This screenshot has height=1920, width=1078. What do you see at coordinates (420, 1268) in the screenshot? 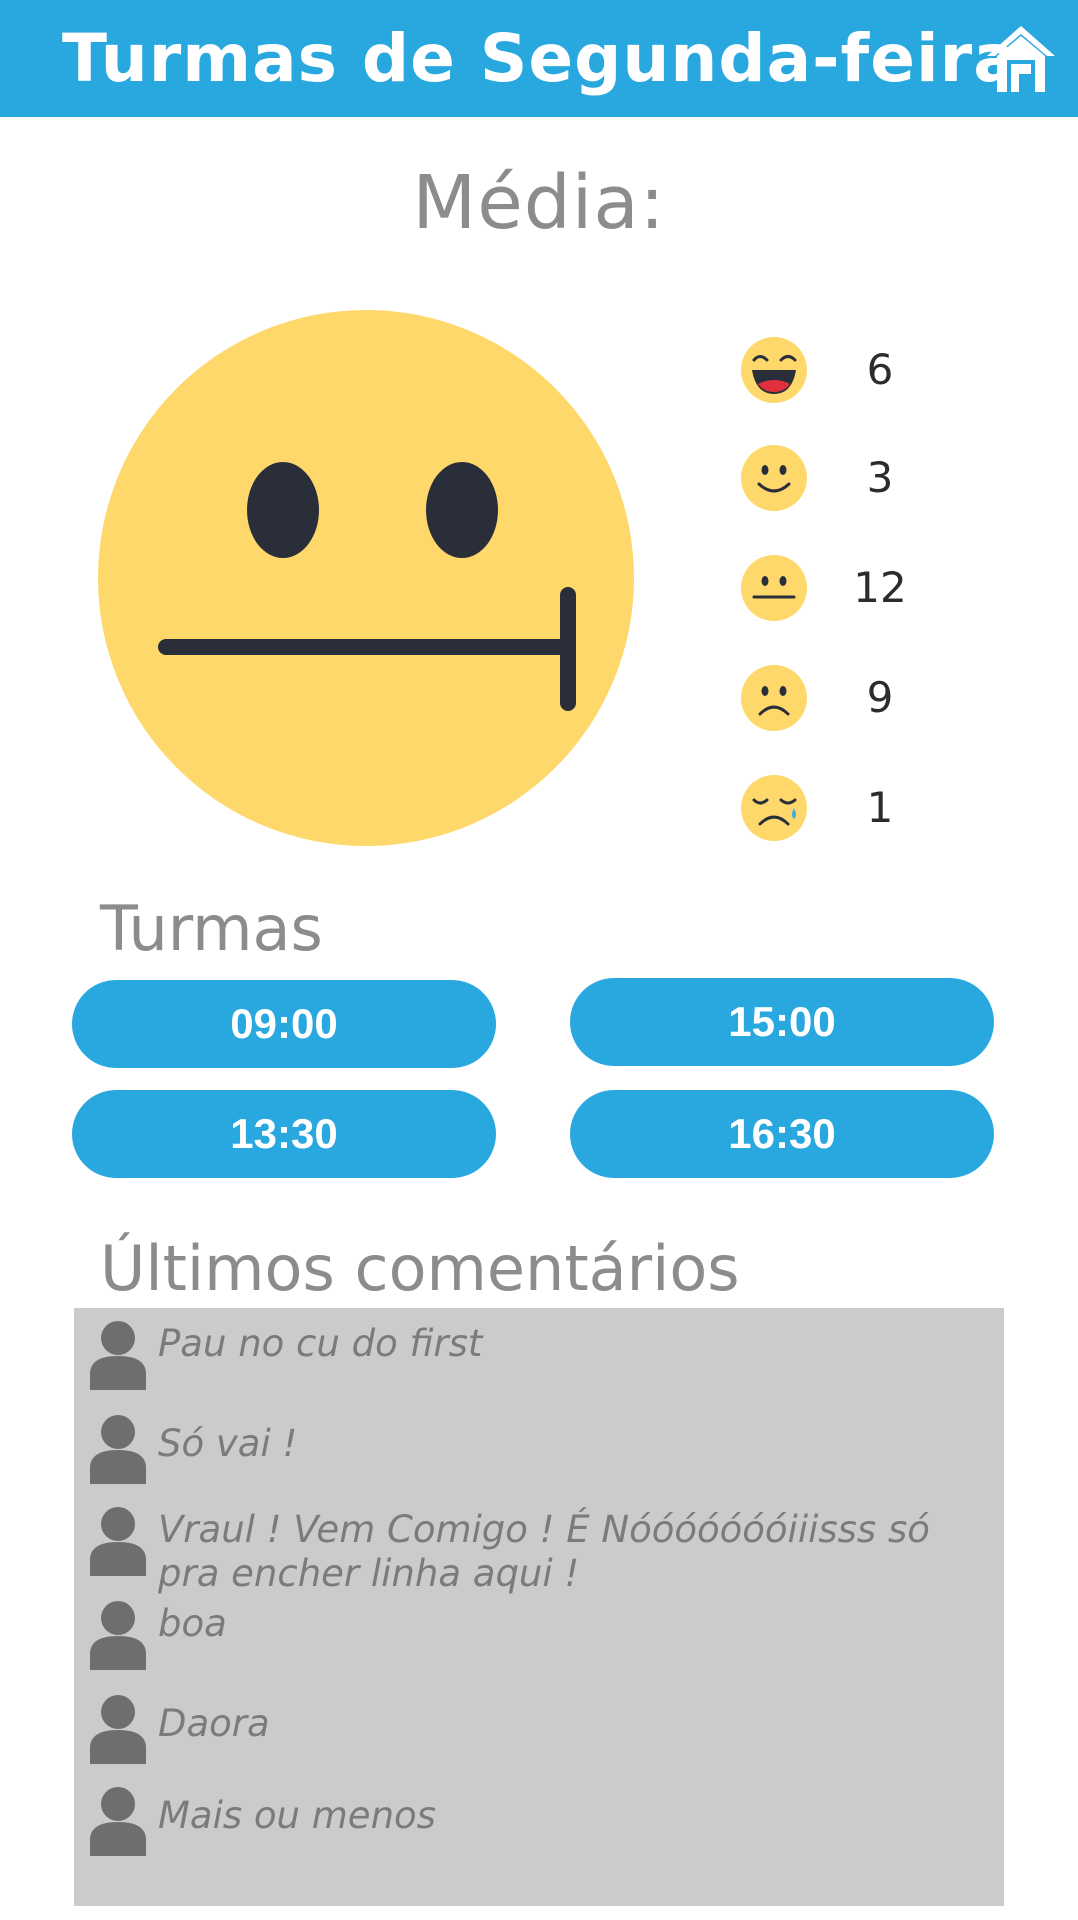
I see `comments-title: Últimos comentários` at bounding box center [420, 1268].